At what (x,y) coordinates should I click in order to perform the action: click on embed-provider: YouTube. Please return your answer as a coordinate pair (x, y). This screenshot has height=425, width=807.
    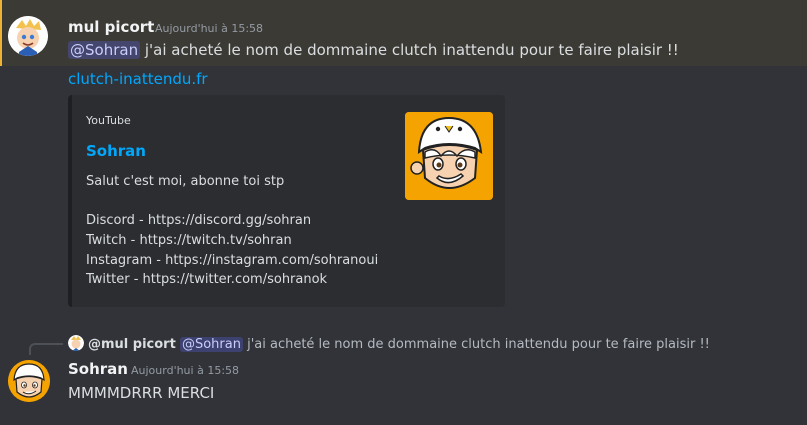
    Looking at the image, I should click on (108, 120).